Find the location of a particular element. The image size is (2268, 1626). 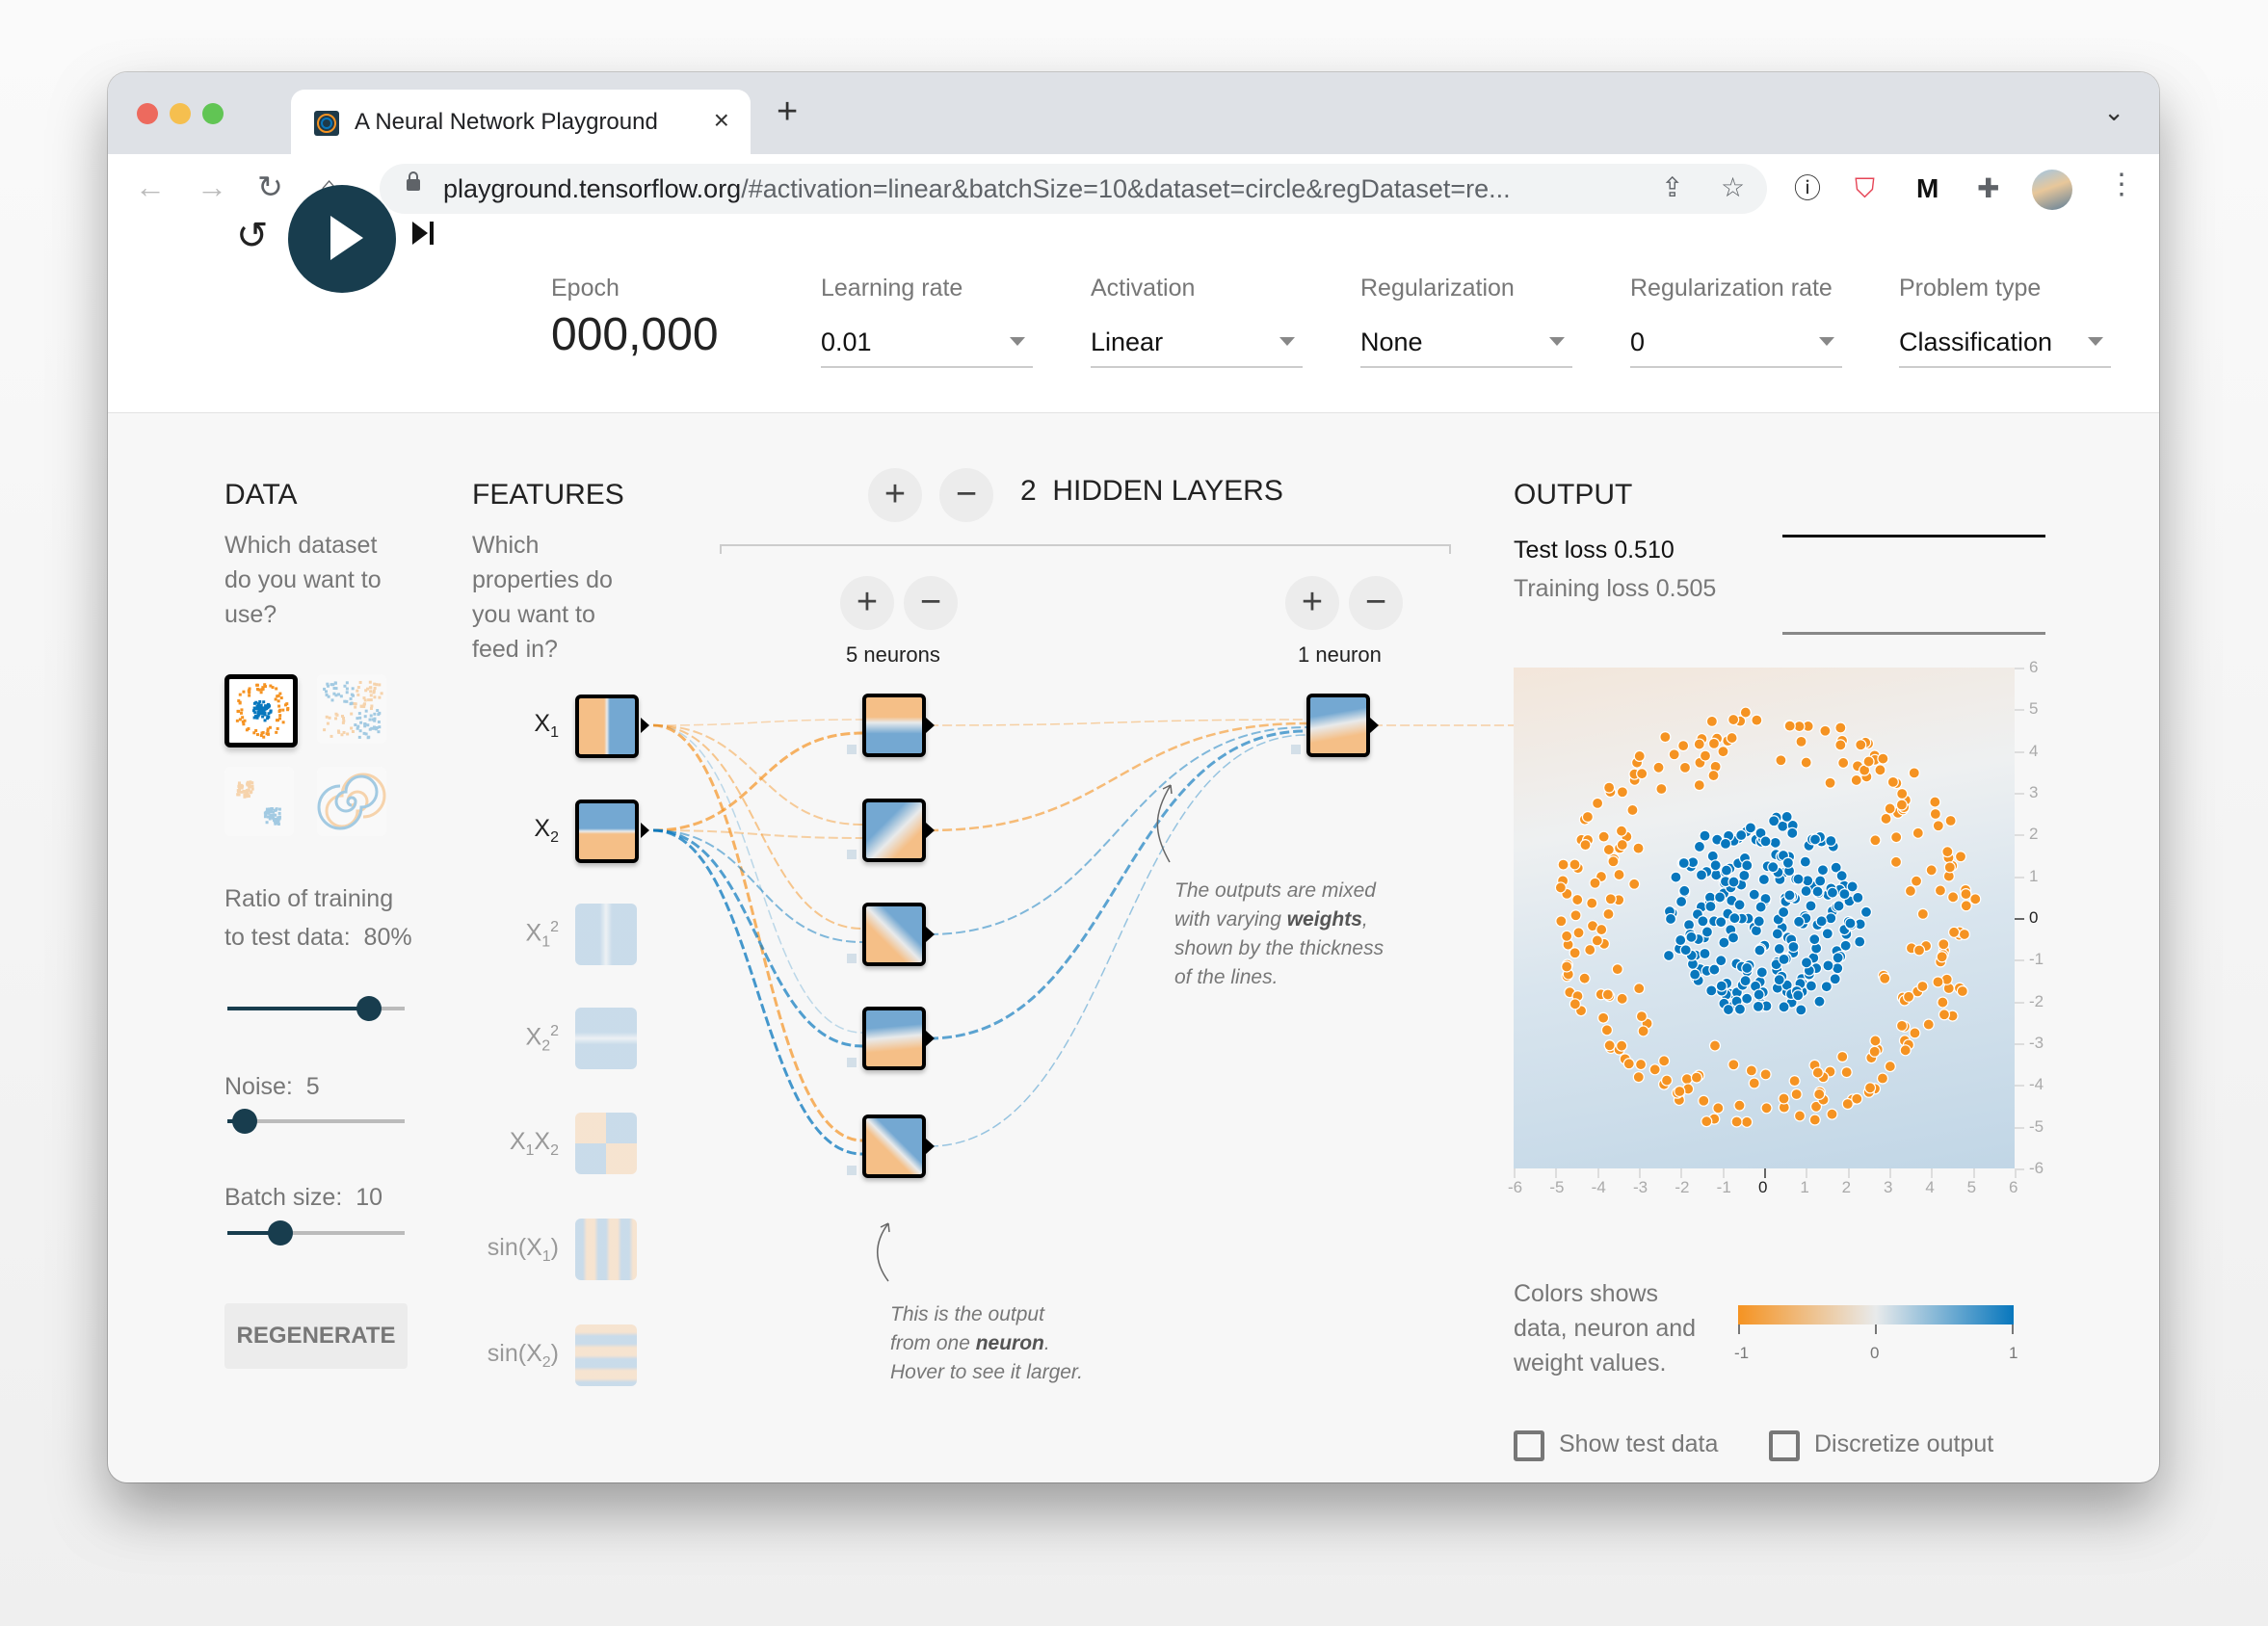

star-icon: ☆ is located at coordinates (1733, 187).